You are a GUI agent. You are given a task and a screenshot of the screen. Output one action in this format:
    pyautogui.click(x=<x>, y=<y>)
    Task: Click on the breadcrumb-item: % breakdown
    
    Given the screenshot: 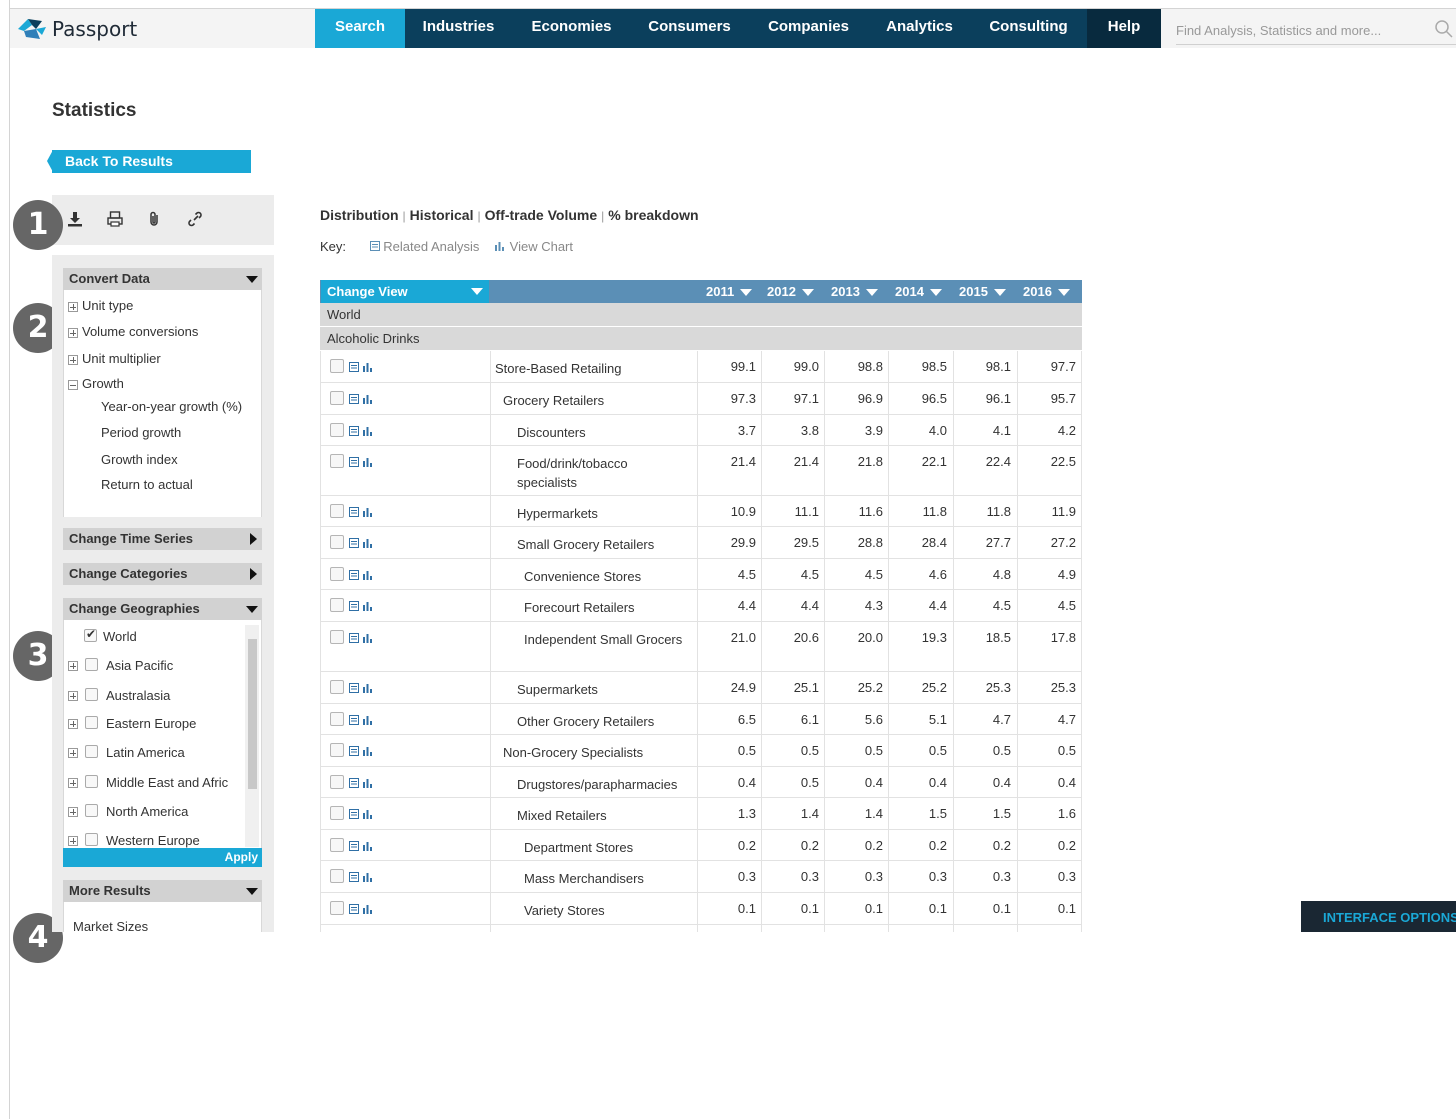 What is the action you would take?
    pyautogui.click(x=653, y=215)
    